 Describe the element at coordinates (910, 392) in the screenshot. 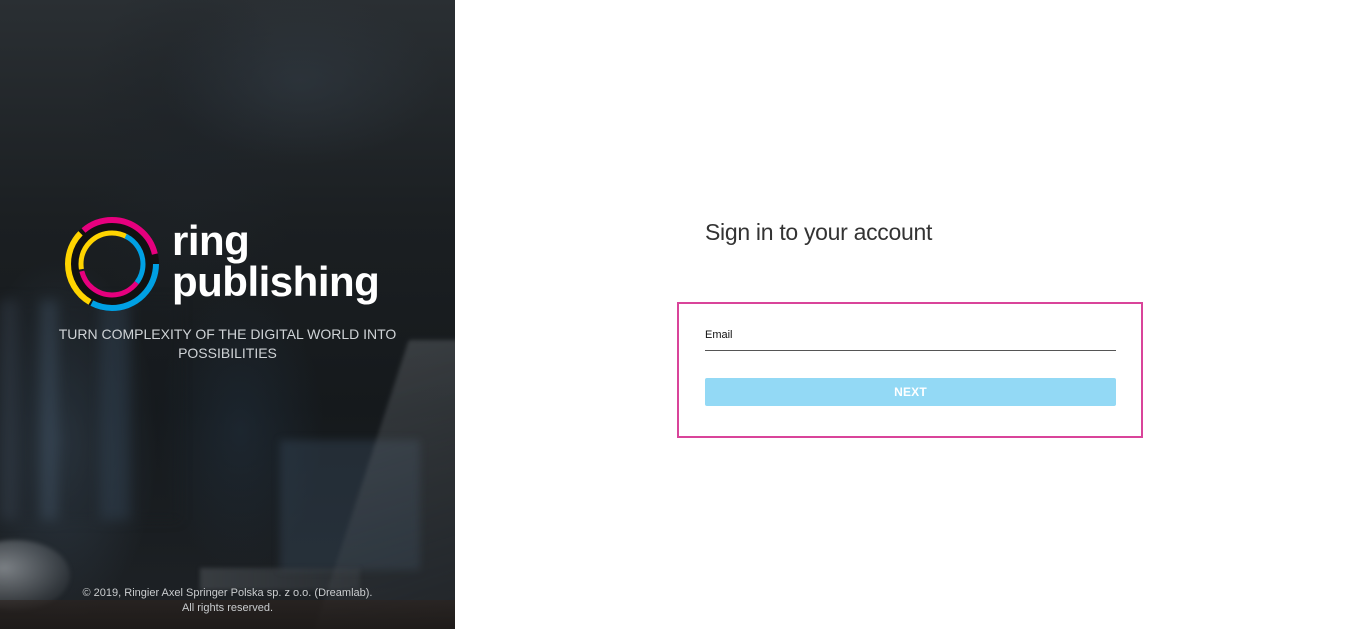

I see `next-button: NEXT` at that location.